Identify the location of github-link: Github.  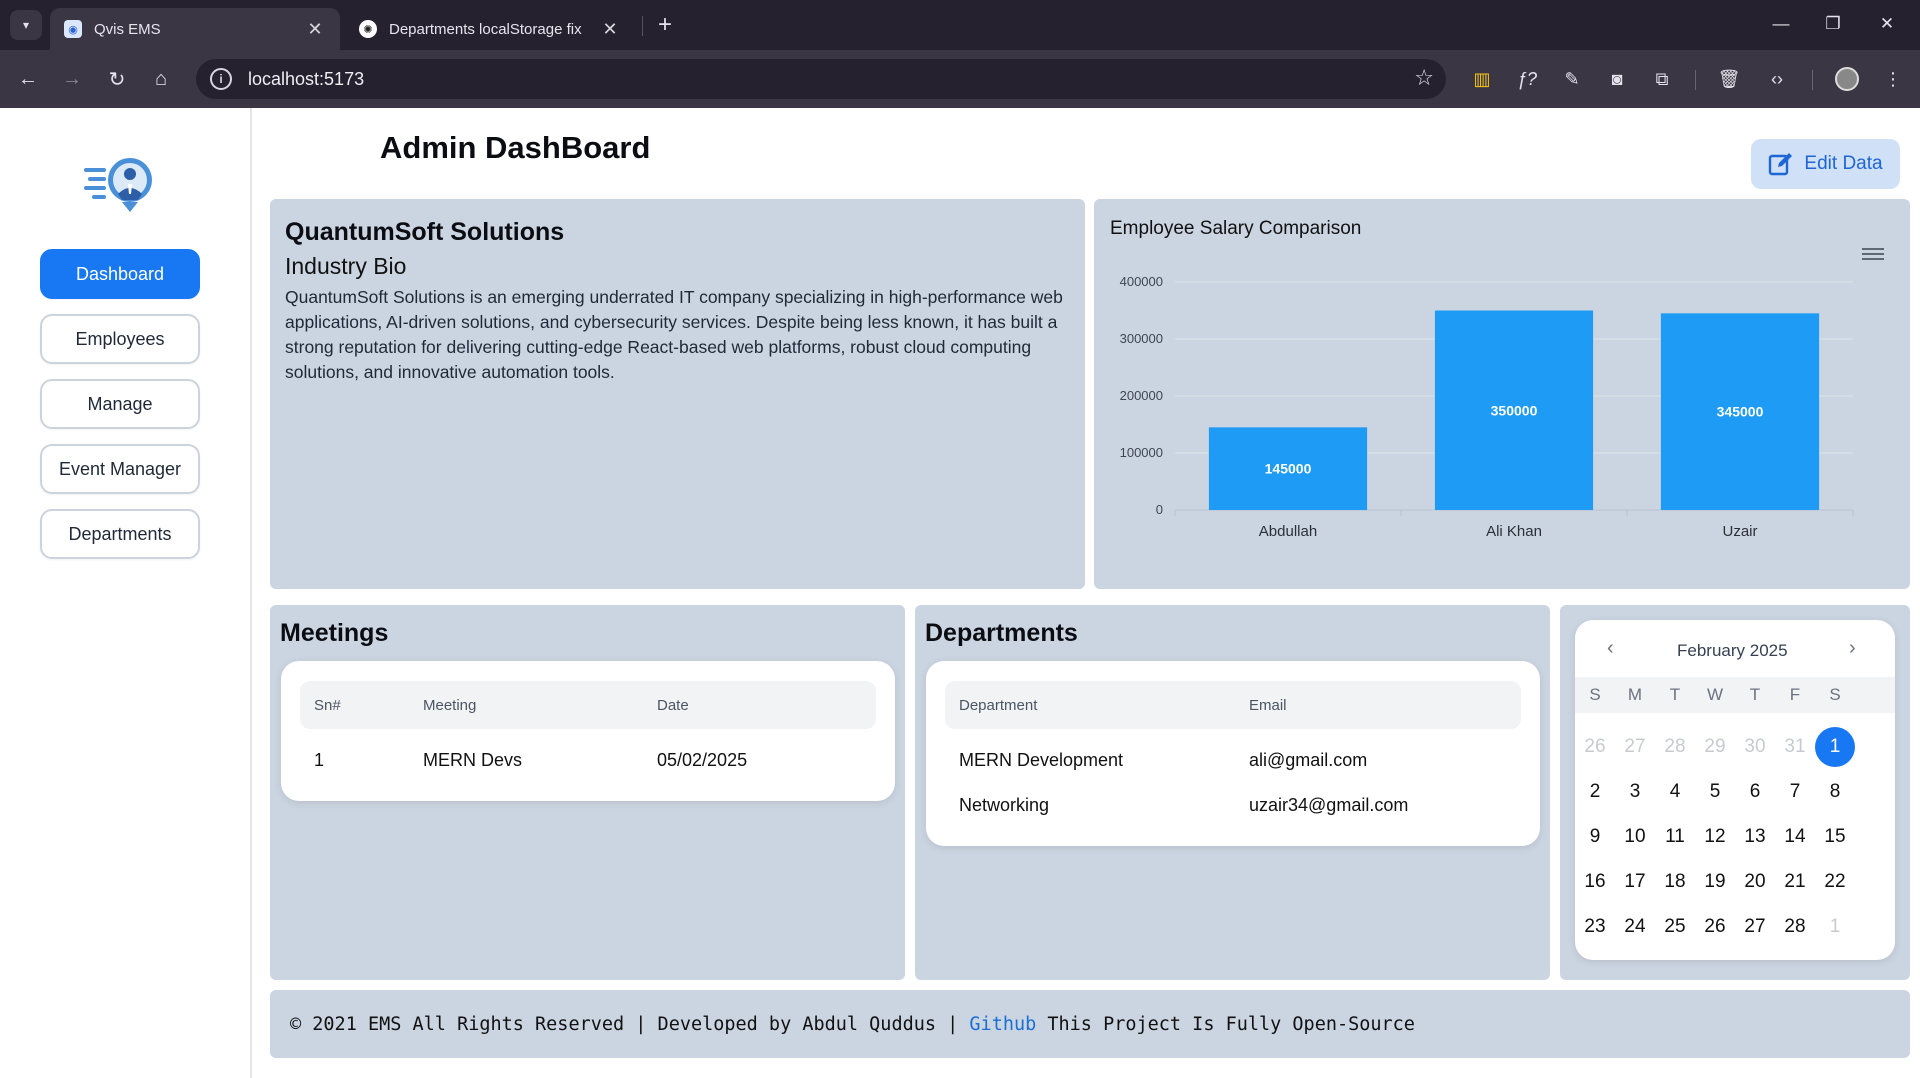
(1002, 1024).